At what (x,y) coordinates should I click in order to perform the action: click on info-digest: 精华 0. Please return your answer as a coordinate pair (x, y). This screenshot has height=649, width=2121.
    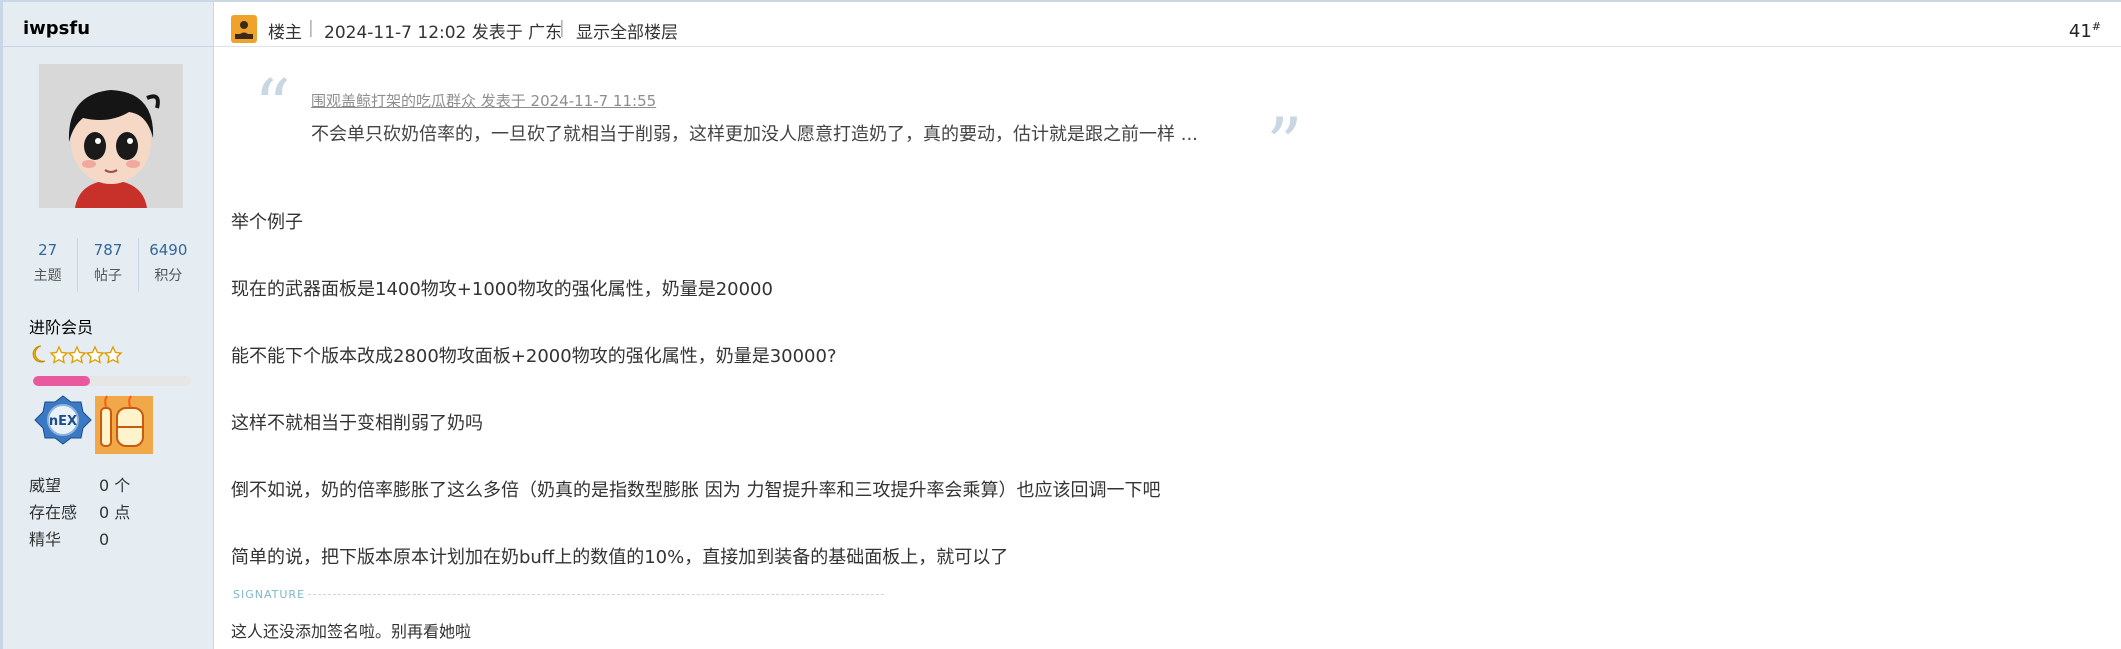
    Looking at the image, I should click on (69, 538).